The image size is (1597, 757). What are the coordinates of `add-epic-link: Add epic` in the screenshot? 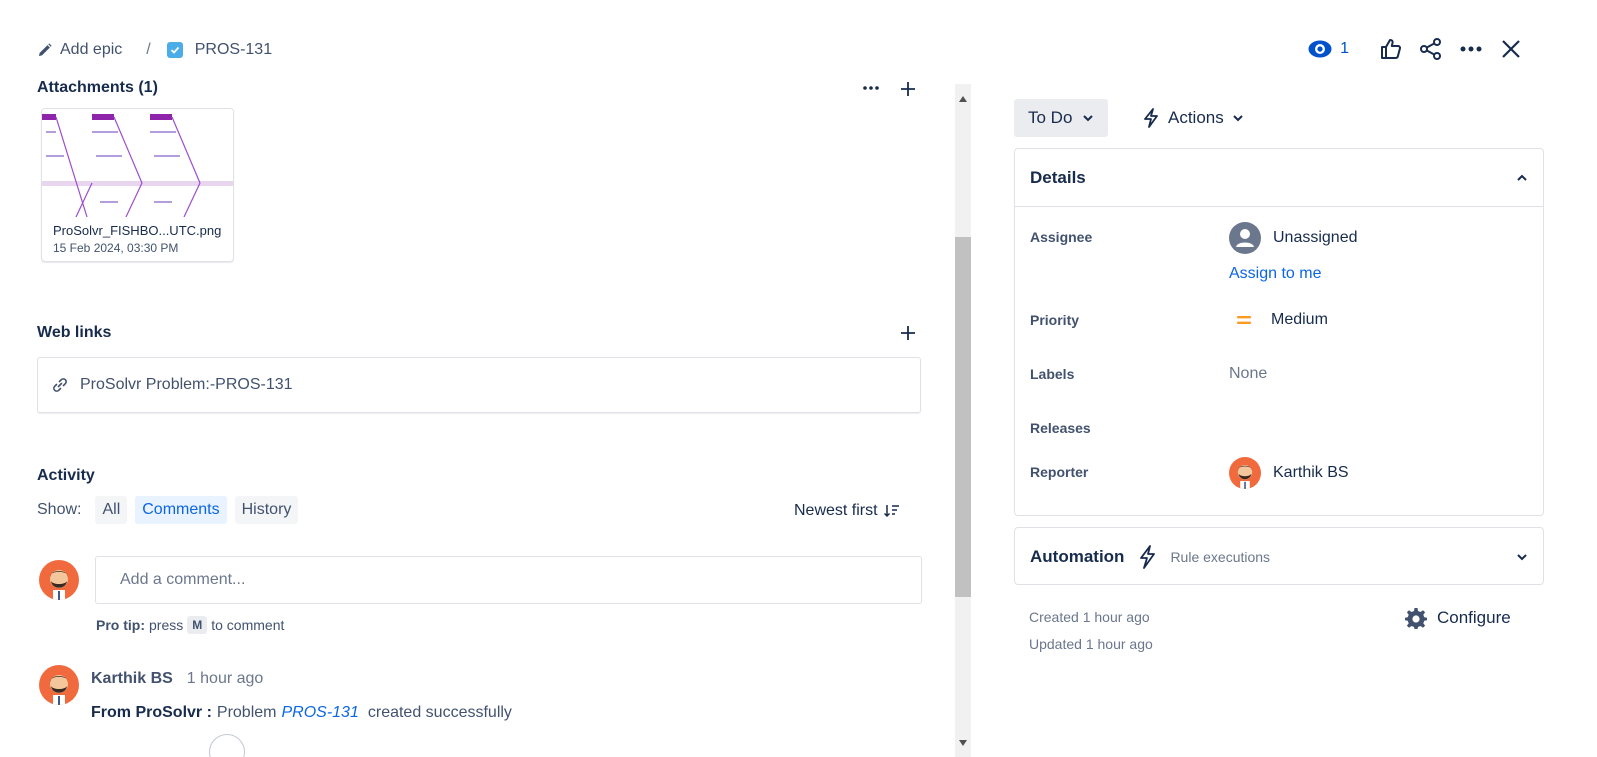 It's located at (91, 50).